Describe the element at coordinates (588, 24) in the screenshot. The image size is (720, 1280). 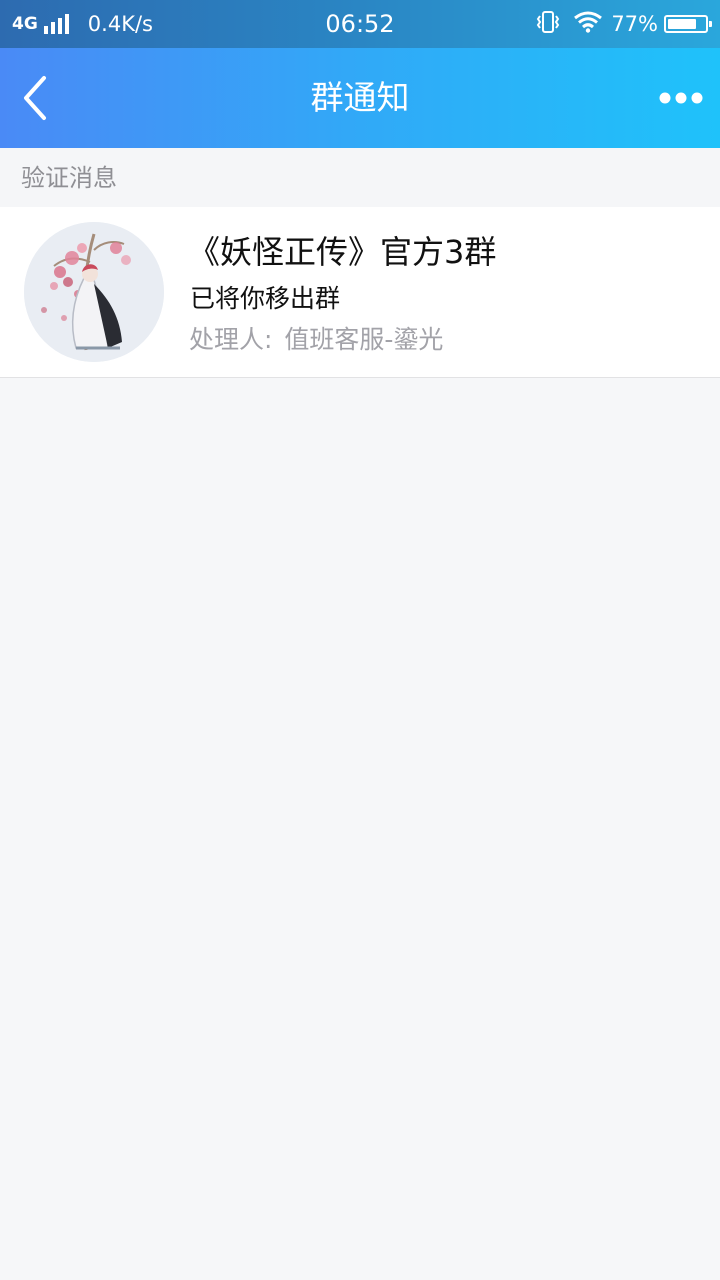
I see `wifi-icon` at that location.